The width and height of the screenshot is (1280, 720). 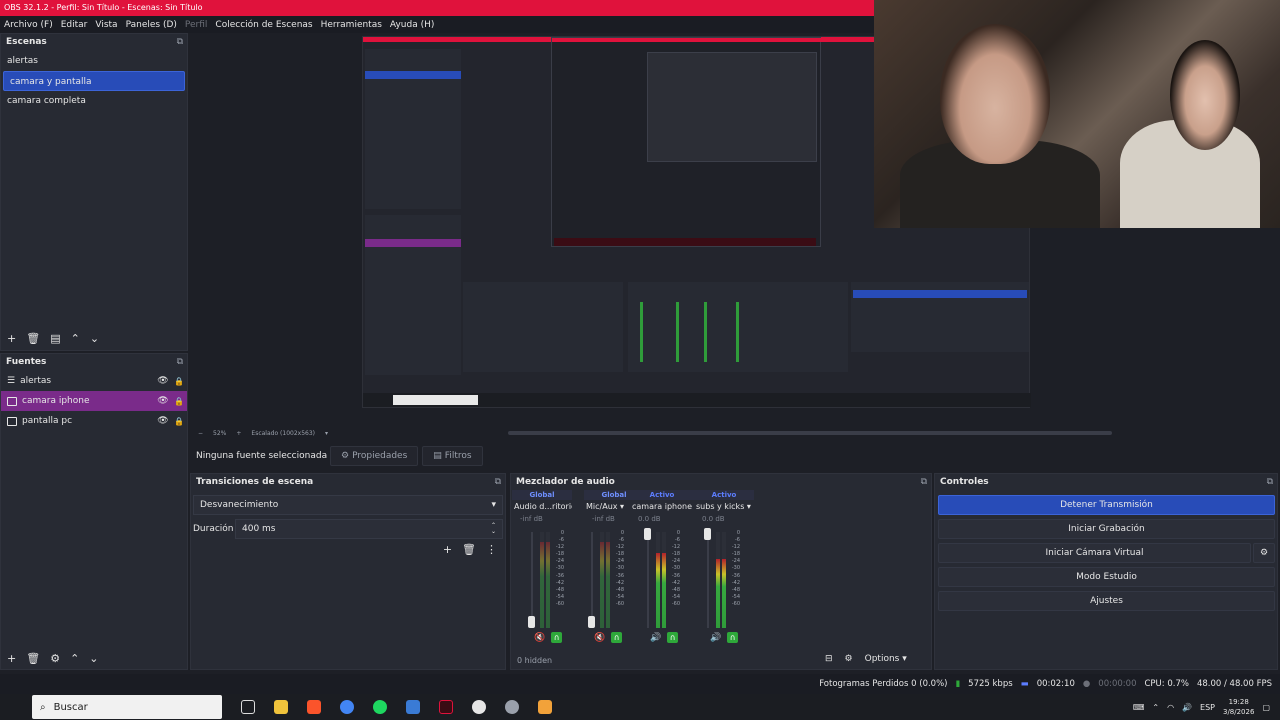 I want to click on horizontal-scrollbar, so click(x=810, y=433).